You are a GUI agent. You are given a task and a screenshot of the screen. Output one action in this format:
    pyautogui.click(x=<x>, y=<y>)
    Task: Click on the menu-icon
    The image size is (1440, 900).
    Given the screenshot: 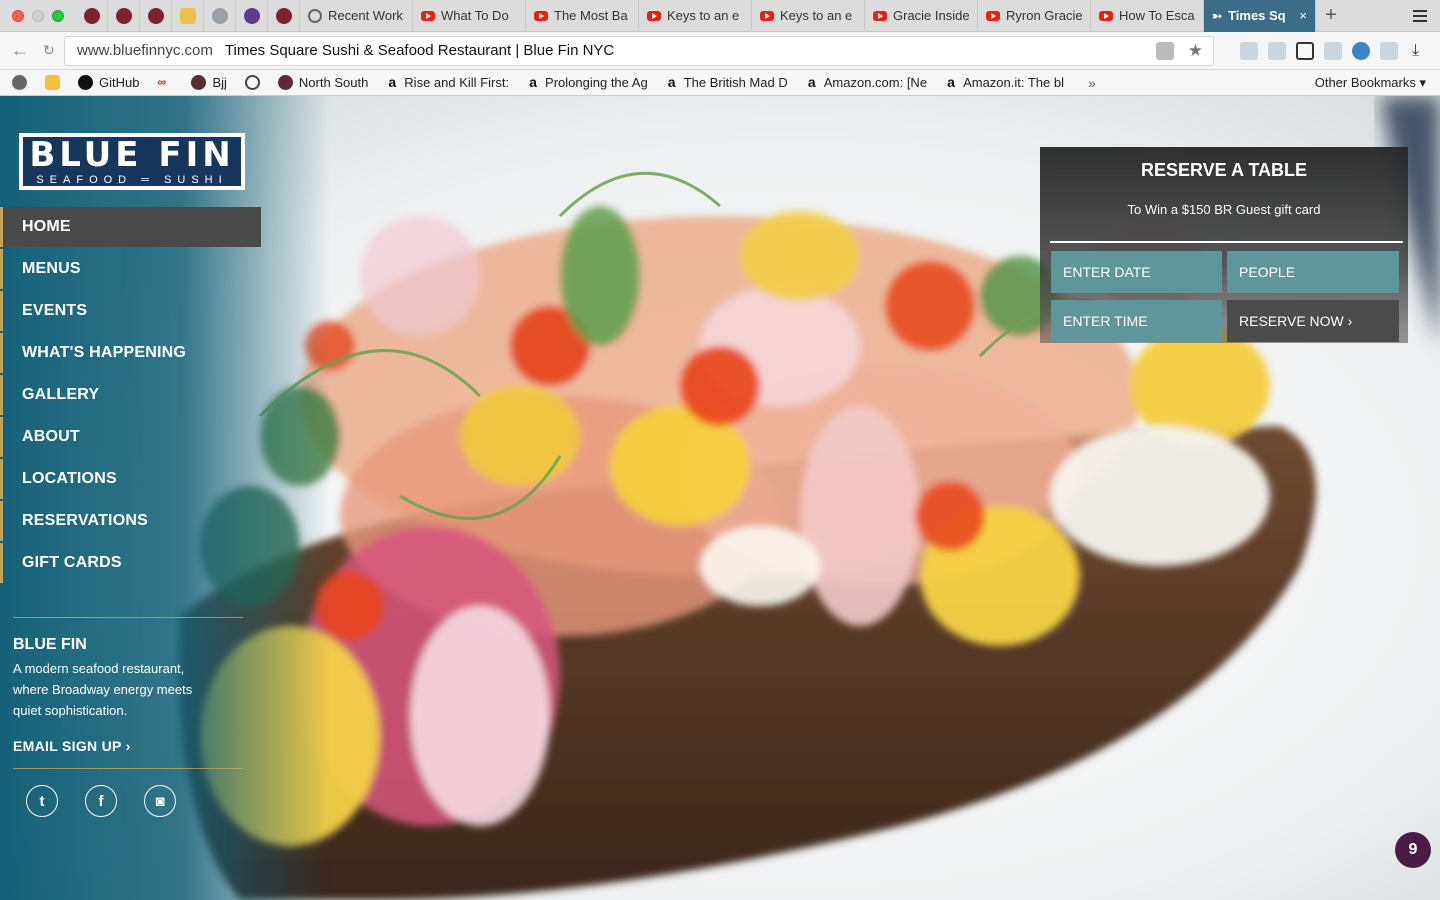 What is the action you would take?
    pyautogui.click(x=1420, y=16)
    